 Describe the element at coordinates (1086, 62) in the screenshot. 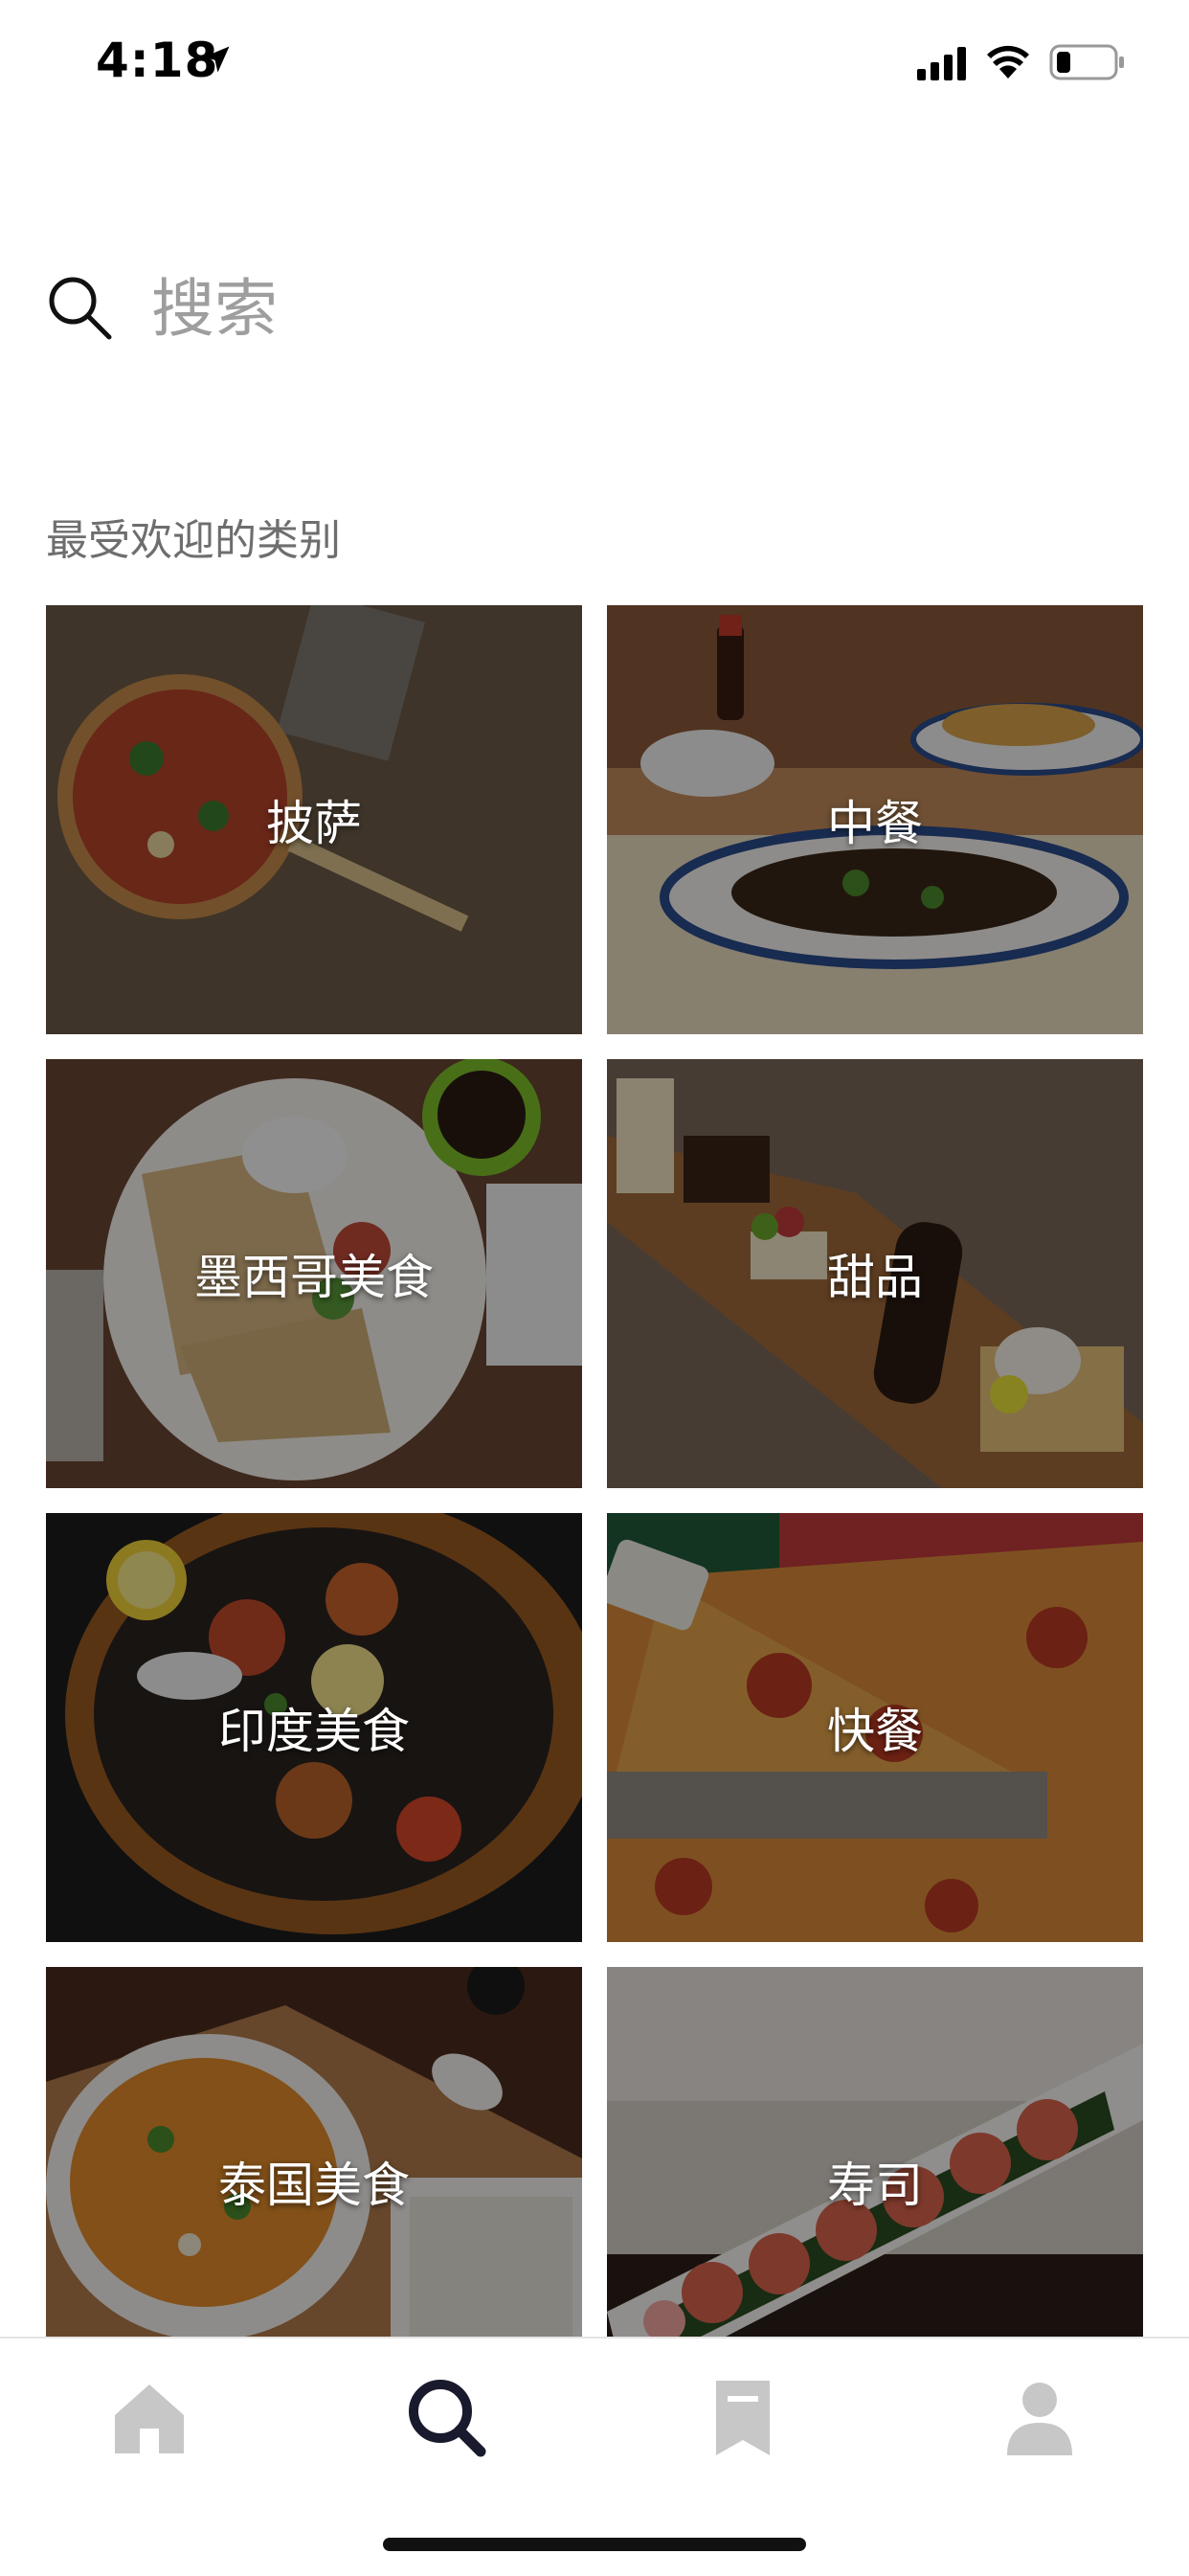

I see `battery-icon` at that location.